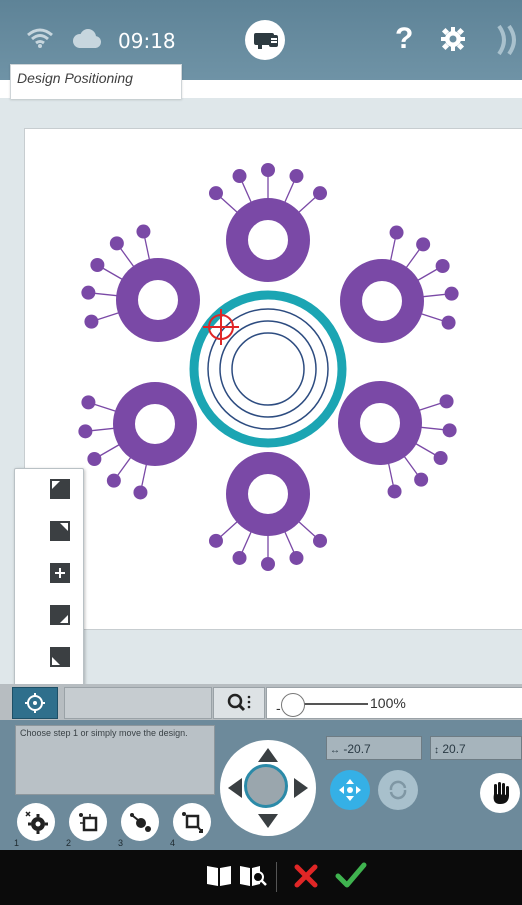  I want to click on y-coordinate-value: 20.7, so click(454, 749).